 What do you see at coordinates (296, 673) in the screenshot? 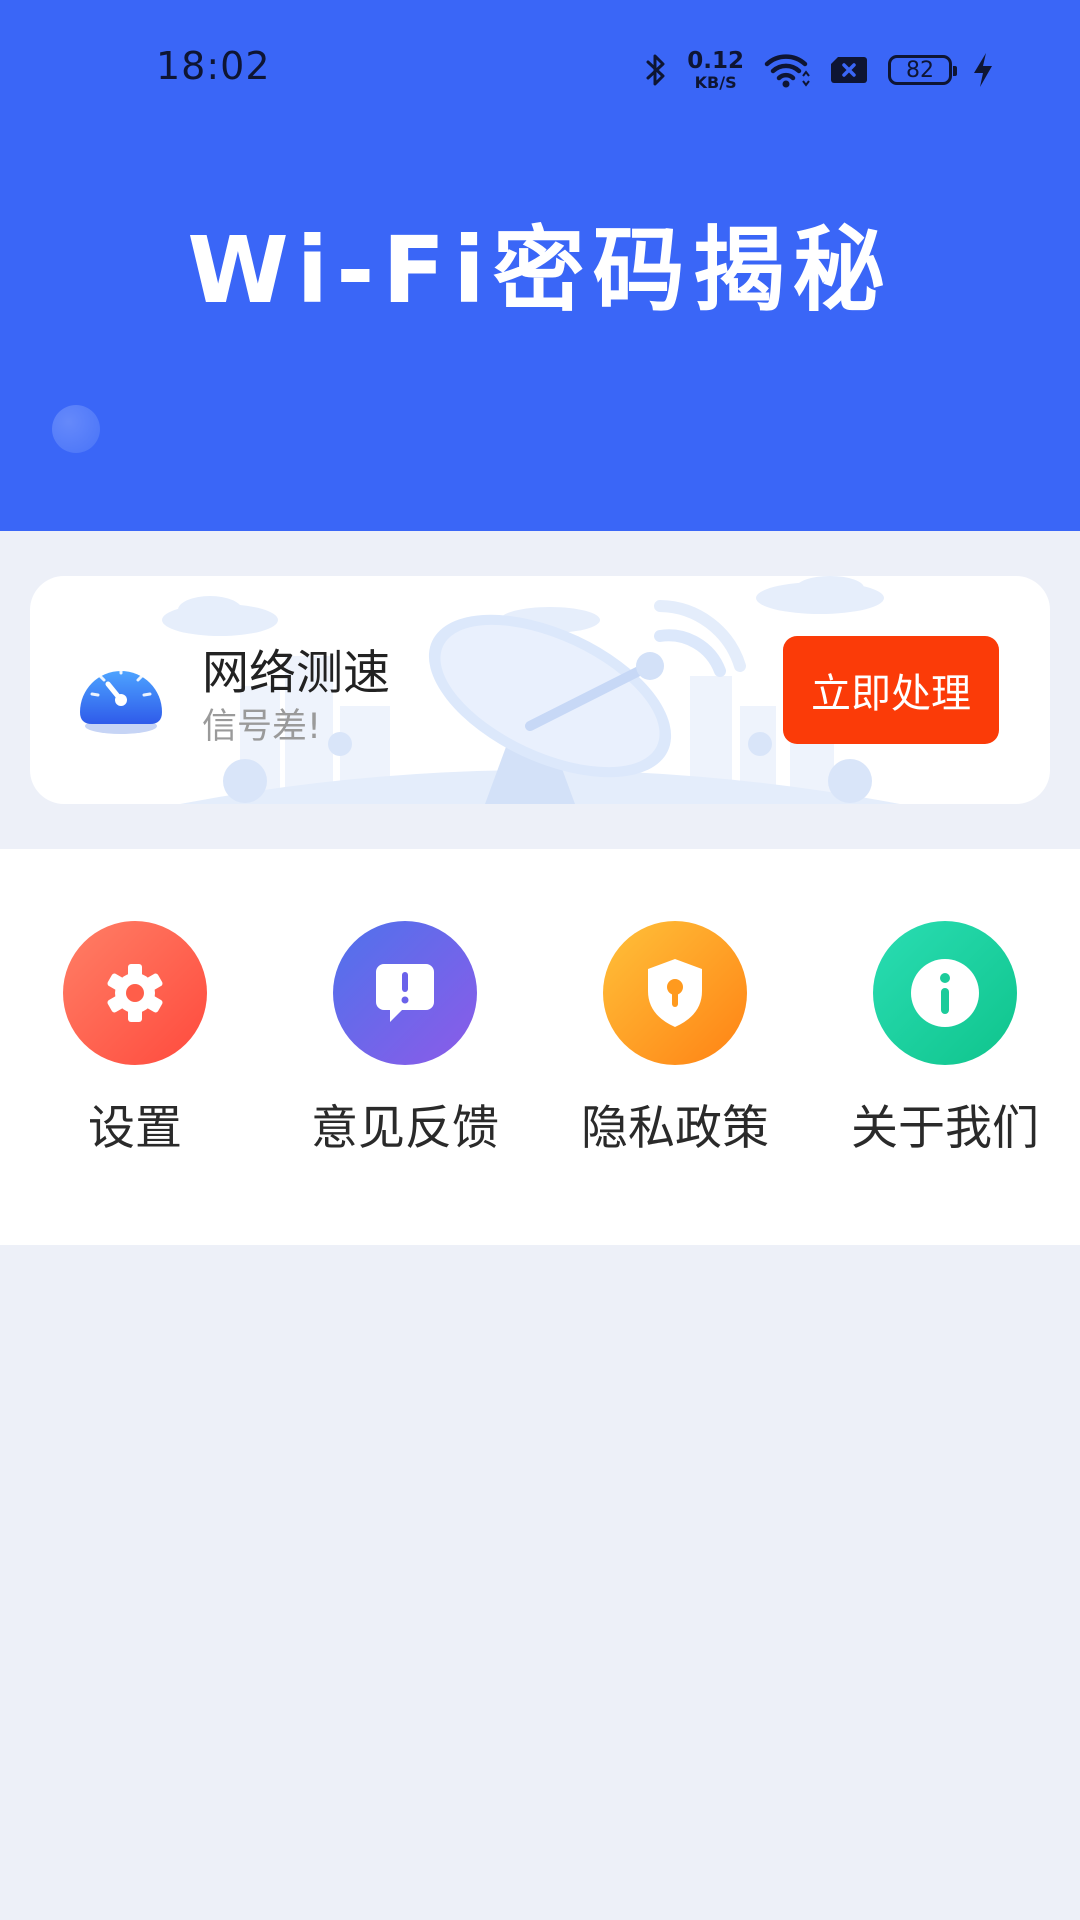
I see `card-title: 网络测速` at bounding box center [296, 673].